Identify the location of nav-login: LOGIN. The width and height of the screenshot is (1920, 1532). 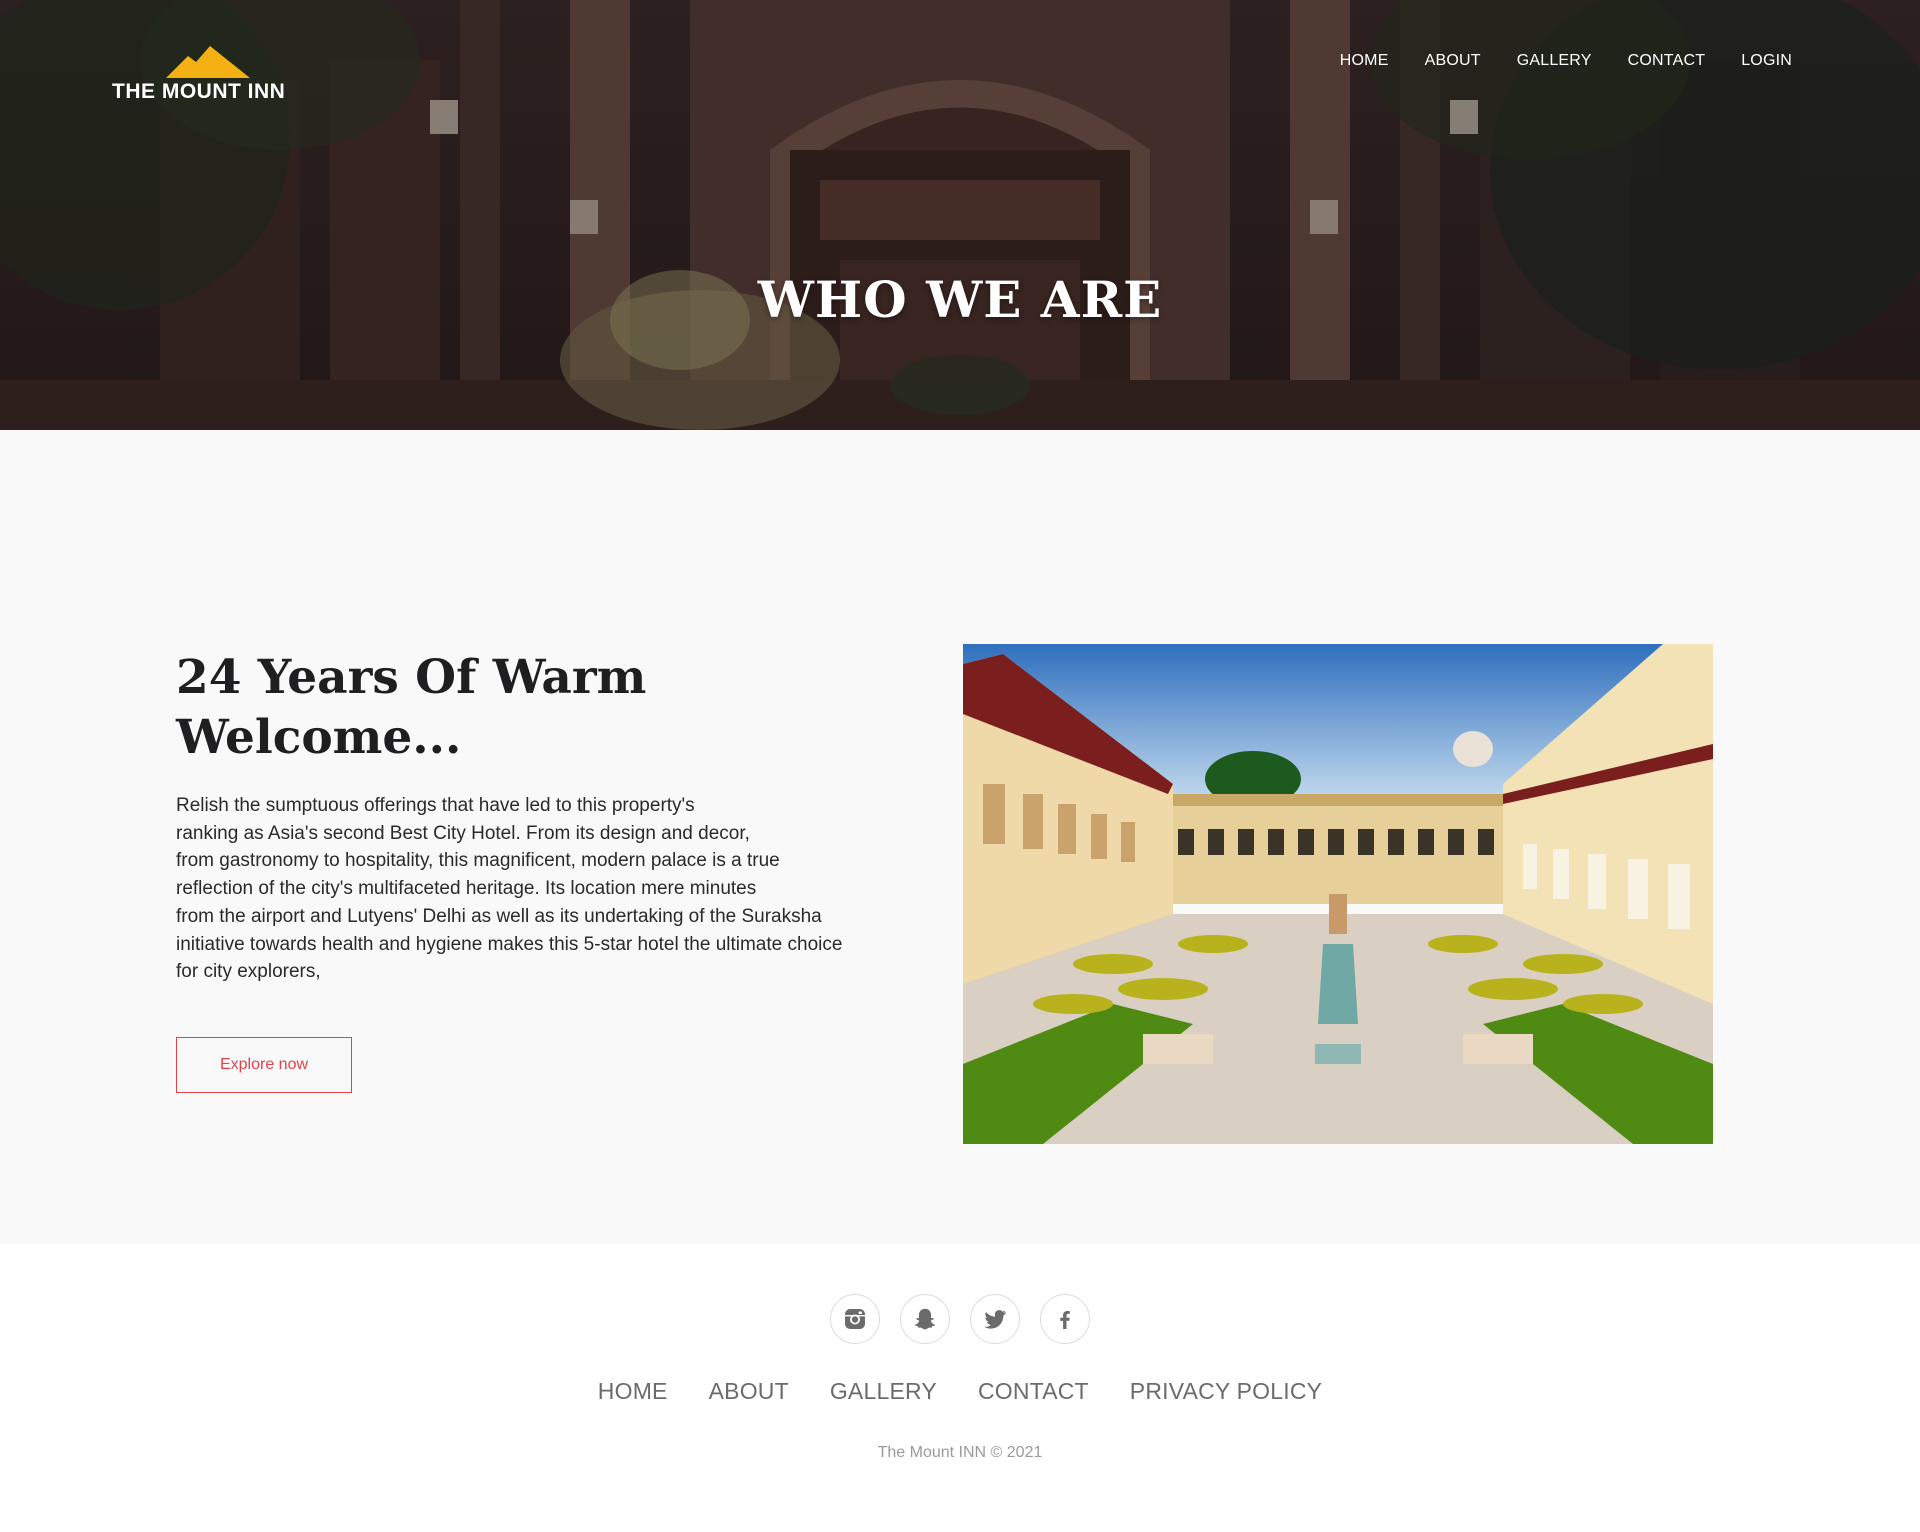
(1766, 61).